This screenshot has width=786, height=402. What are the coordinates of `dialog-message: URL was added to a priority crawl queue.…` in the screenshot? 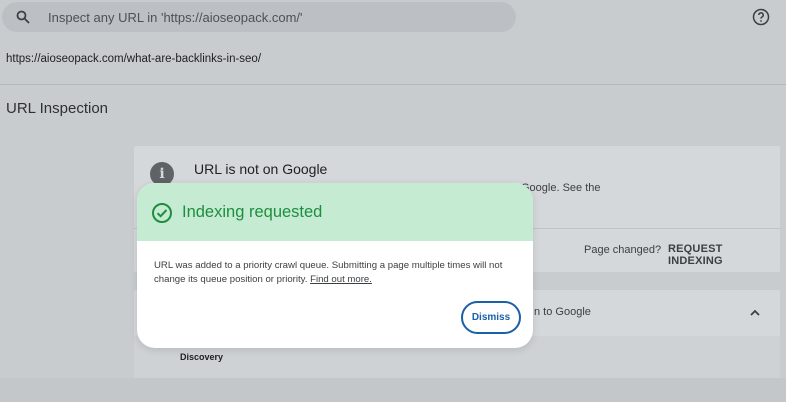 It's located at (339, 273).